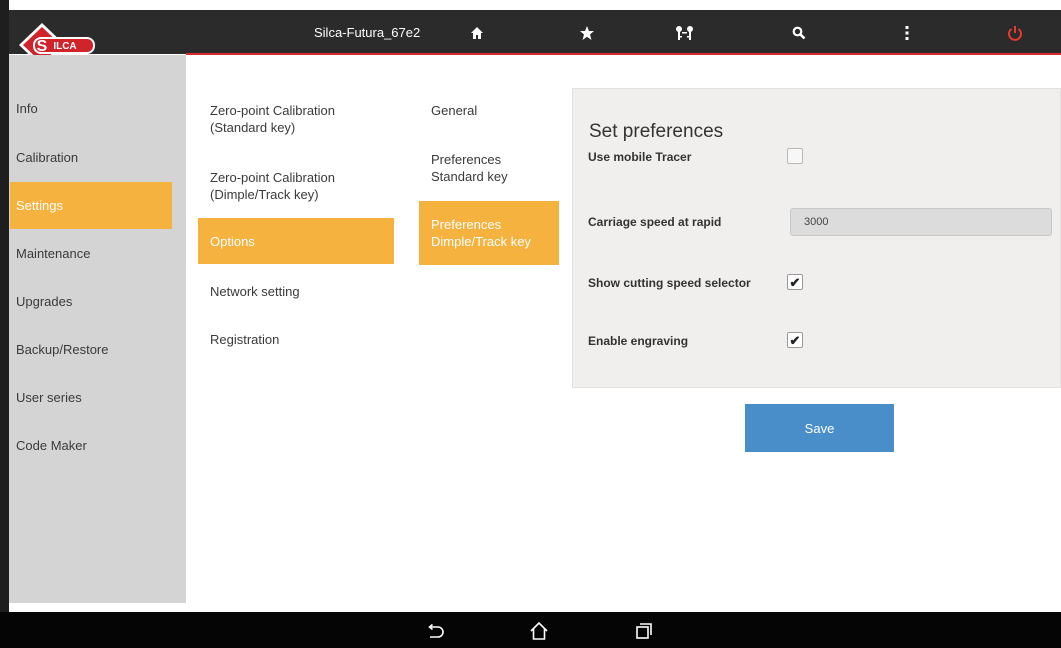 This screenshot has height=648, width=1061. Describe the element at coordinates (39, 205) in the screenshot. I see `sidebar-item-label: Settings` at that location.